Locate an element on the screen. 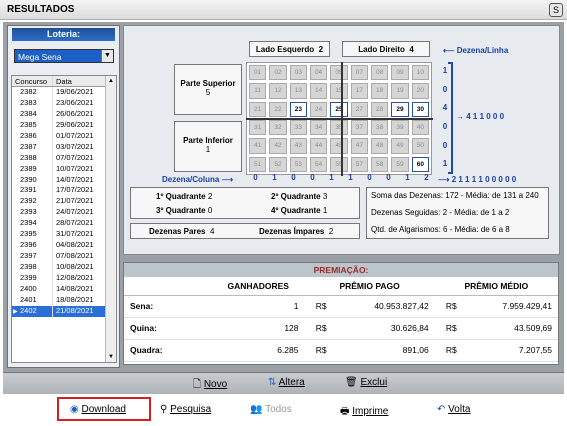 Image resolution: width=567 pixels, height=426 pixels. concurso-row: 2387 03/07/2021 is located at coordinates (64, 147).